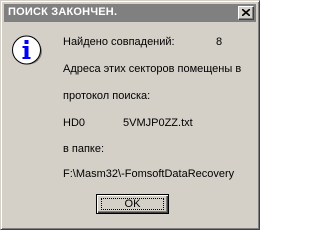 This screenshot has height=240, width=320. I want to click on ok-button-label: OK, so click(132, 204).